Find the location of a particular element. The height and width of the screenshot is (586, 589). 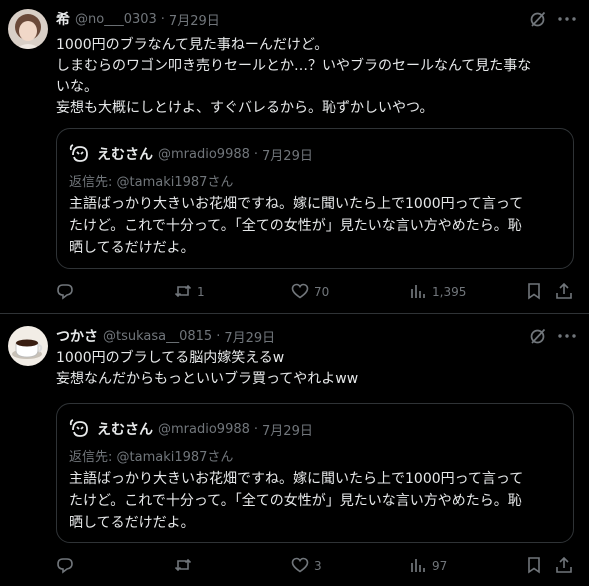

author-name: 希 is located at coordinates (63, 19).